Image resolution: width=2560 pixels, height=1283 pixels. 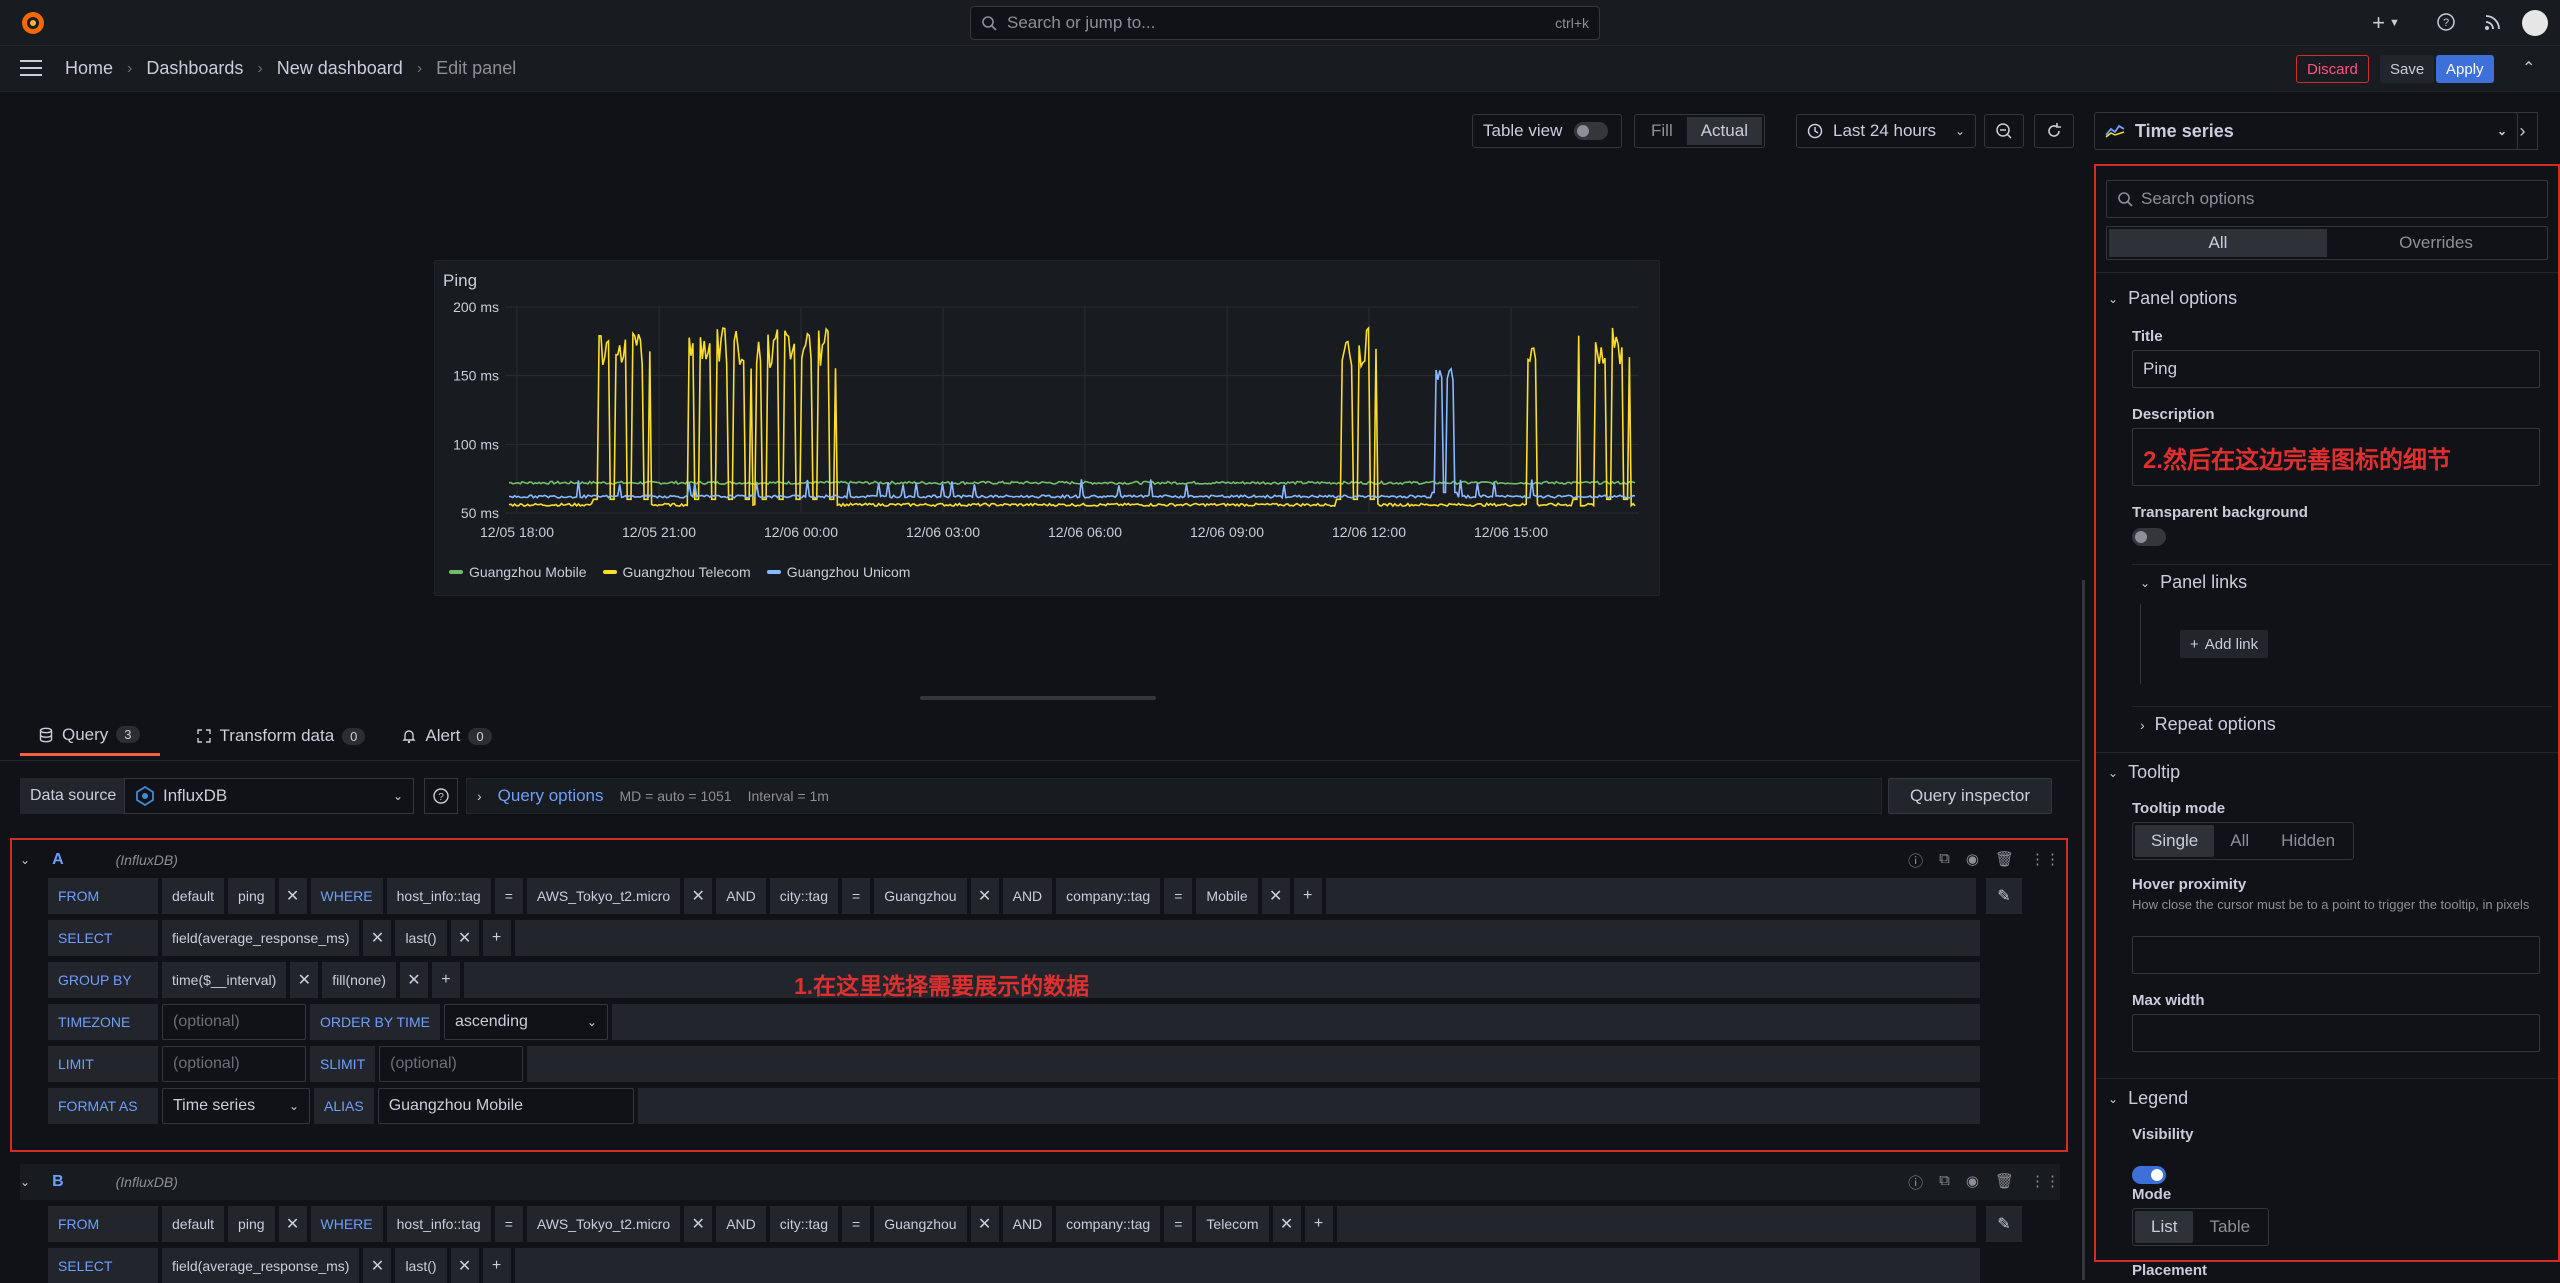 What do you see at coordinates (2528, 68) in the screenshot?
I see `collapse-icon: ⌃` at bounding box center [2528, 68].